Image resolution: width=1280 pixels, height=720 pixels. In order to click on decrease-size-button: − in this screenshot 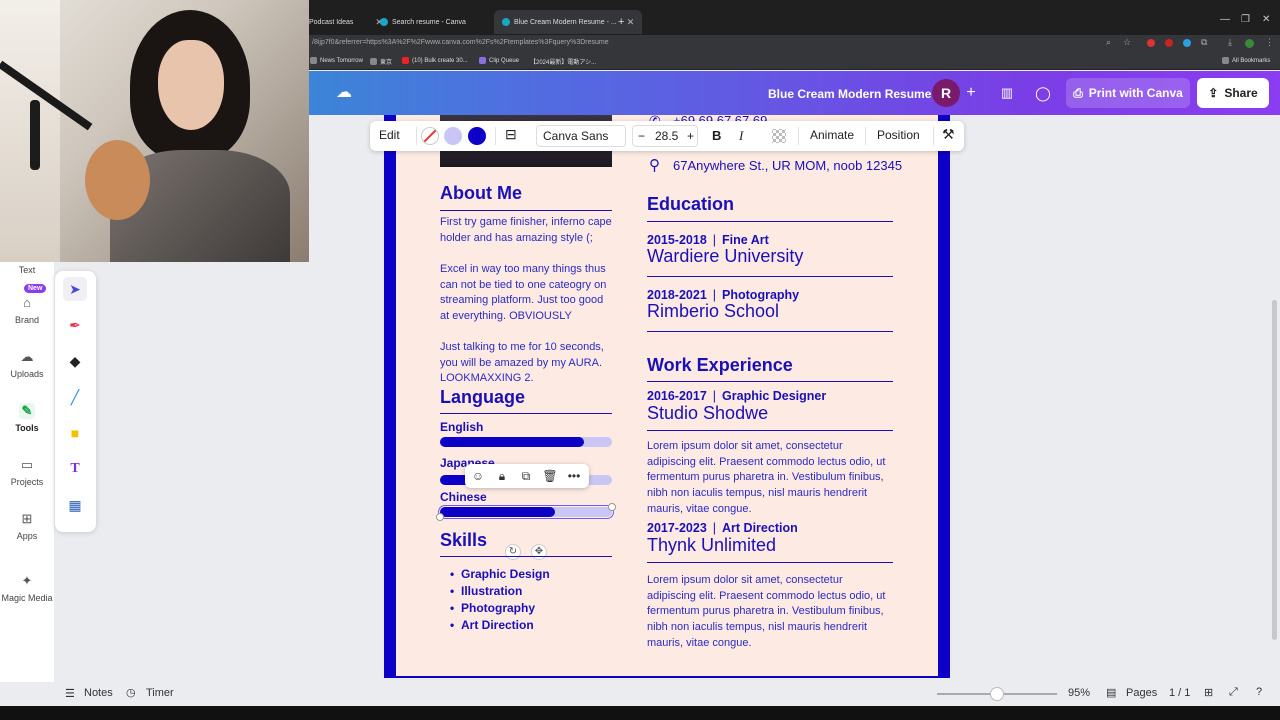, I will do `click(641, 136)`.